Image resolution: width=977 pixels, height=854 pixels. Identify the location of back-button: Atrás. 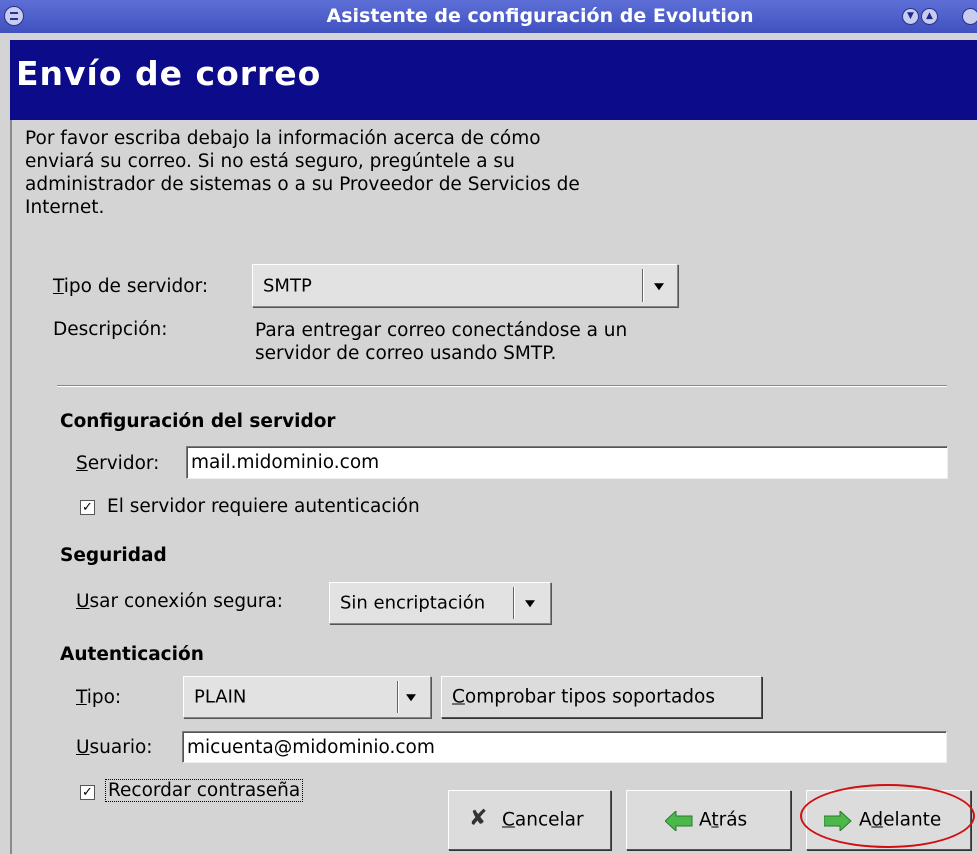
(708, 820).